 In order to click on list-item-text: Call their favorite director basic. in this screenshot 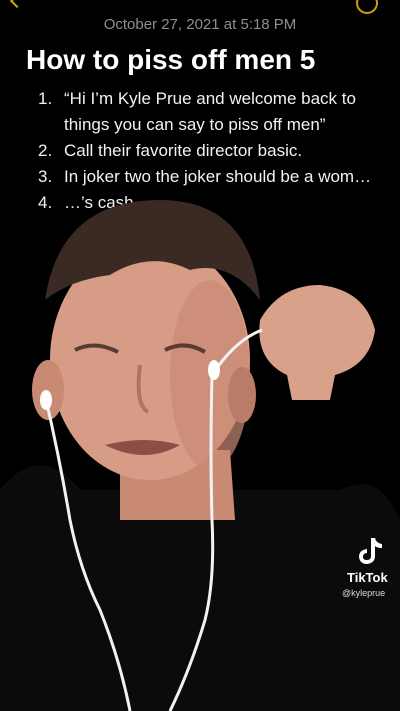, I will do `click(183, 150)`.